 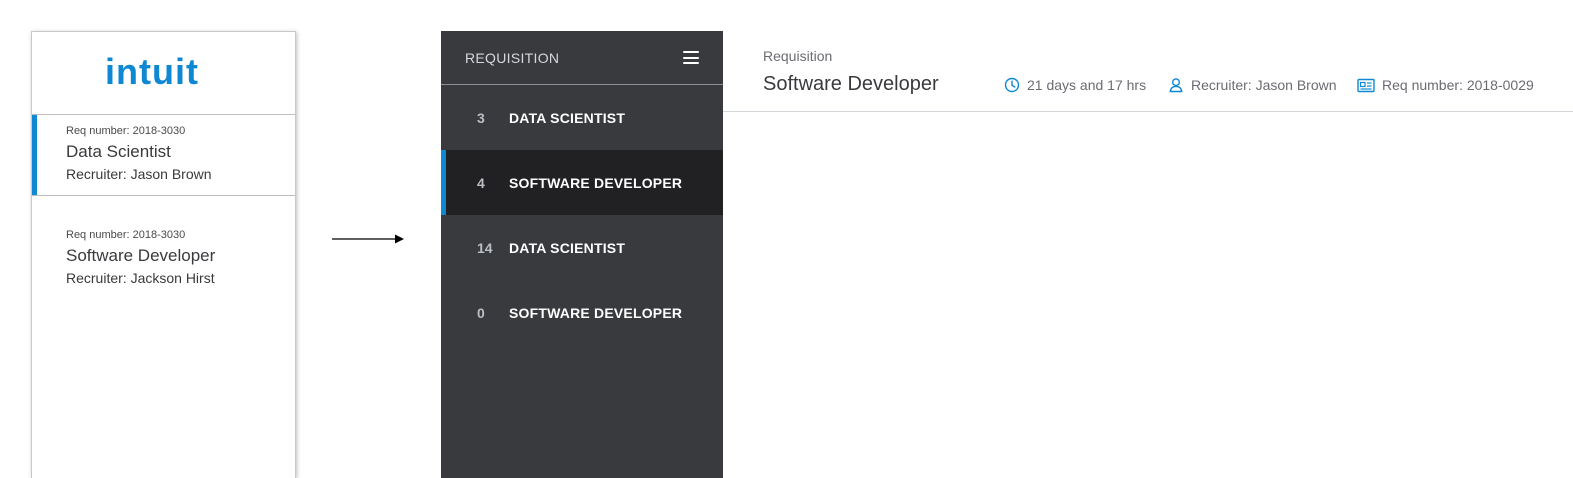 What do you see at coordinates (512, 57) in the screenshot?
I see `sidebar-header-label: REQUISITION` at bounding box center [512, 57].